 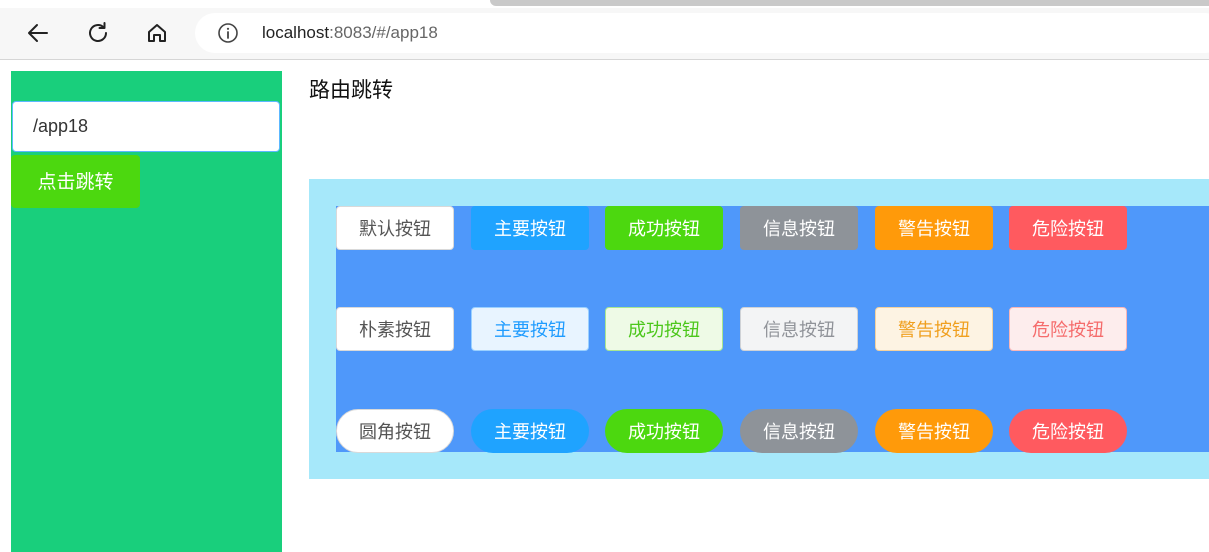 I want to click on url-host: localhost, so click(x=296, y=32).